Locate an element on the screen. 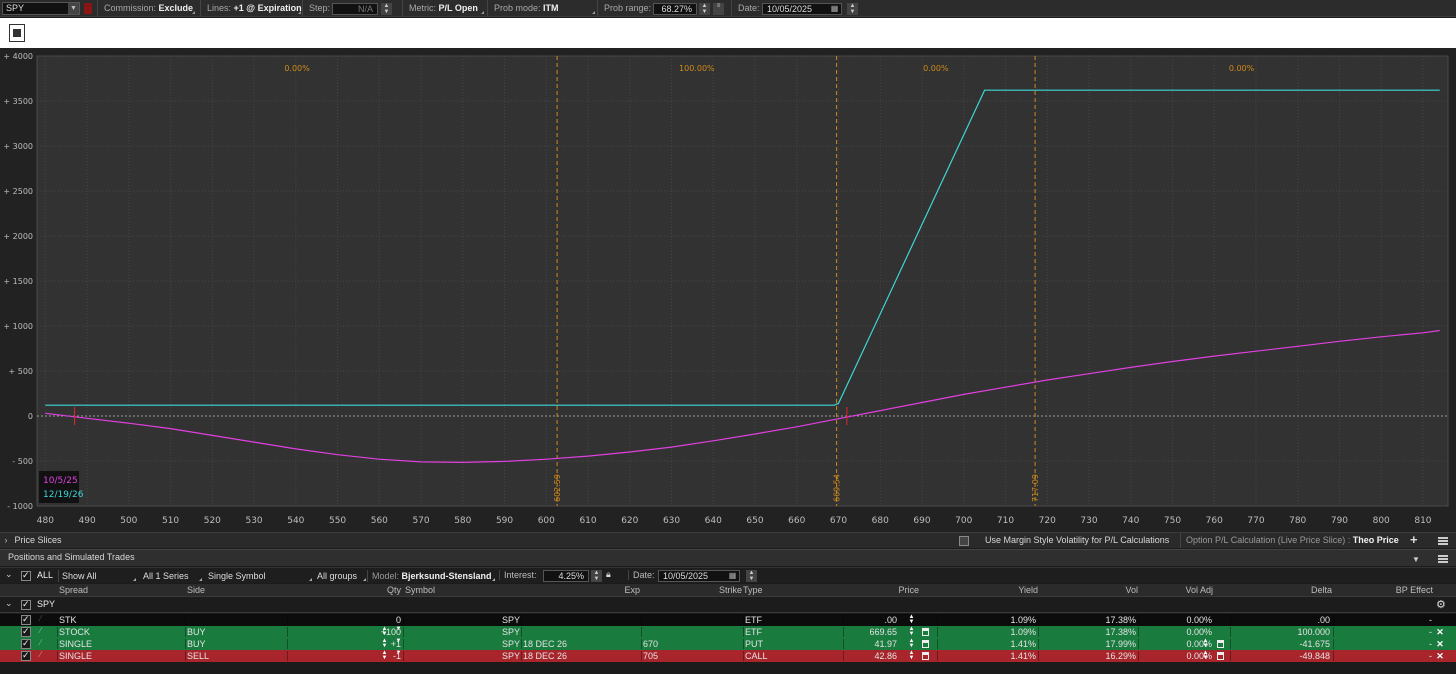  series-dropdown: All 1 Series is located at coordinates (171, 576).